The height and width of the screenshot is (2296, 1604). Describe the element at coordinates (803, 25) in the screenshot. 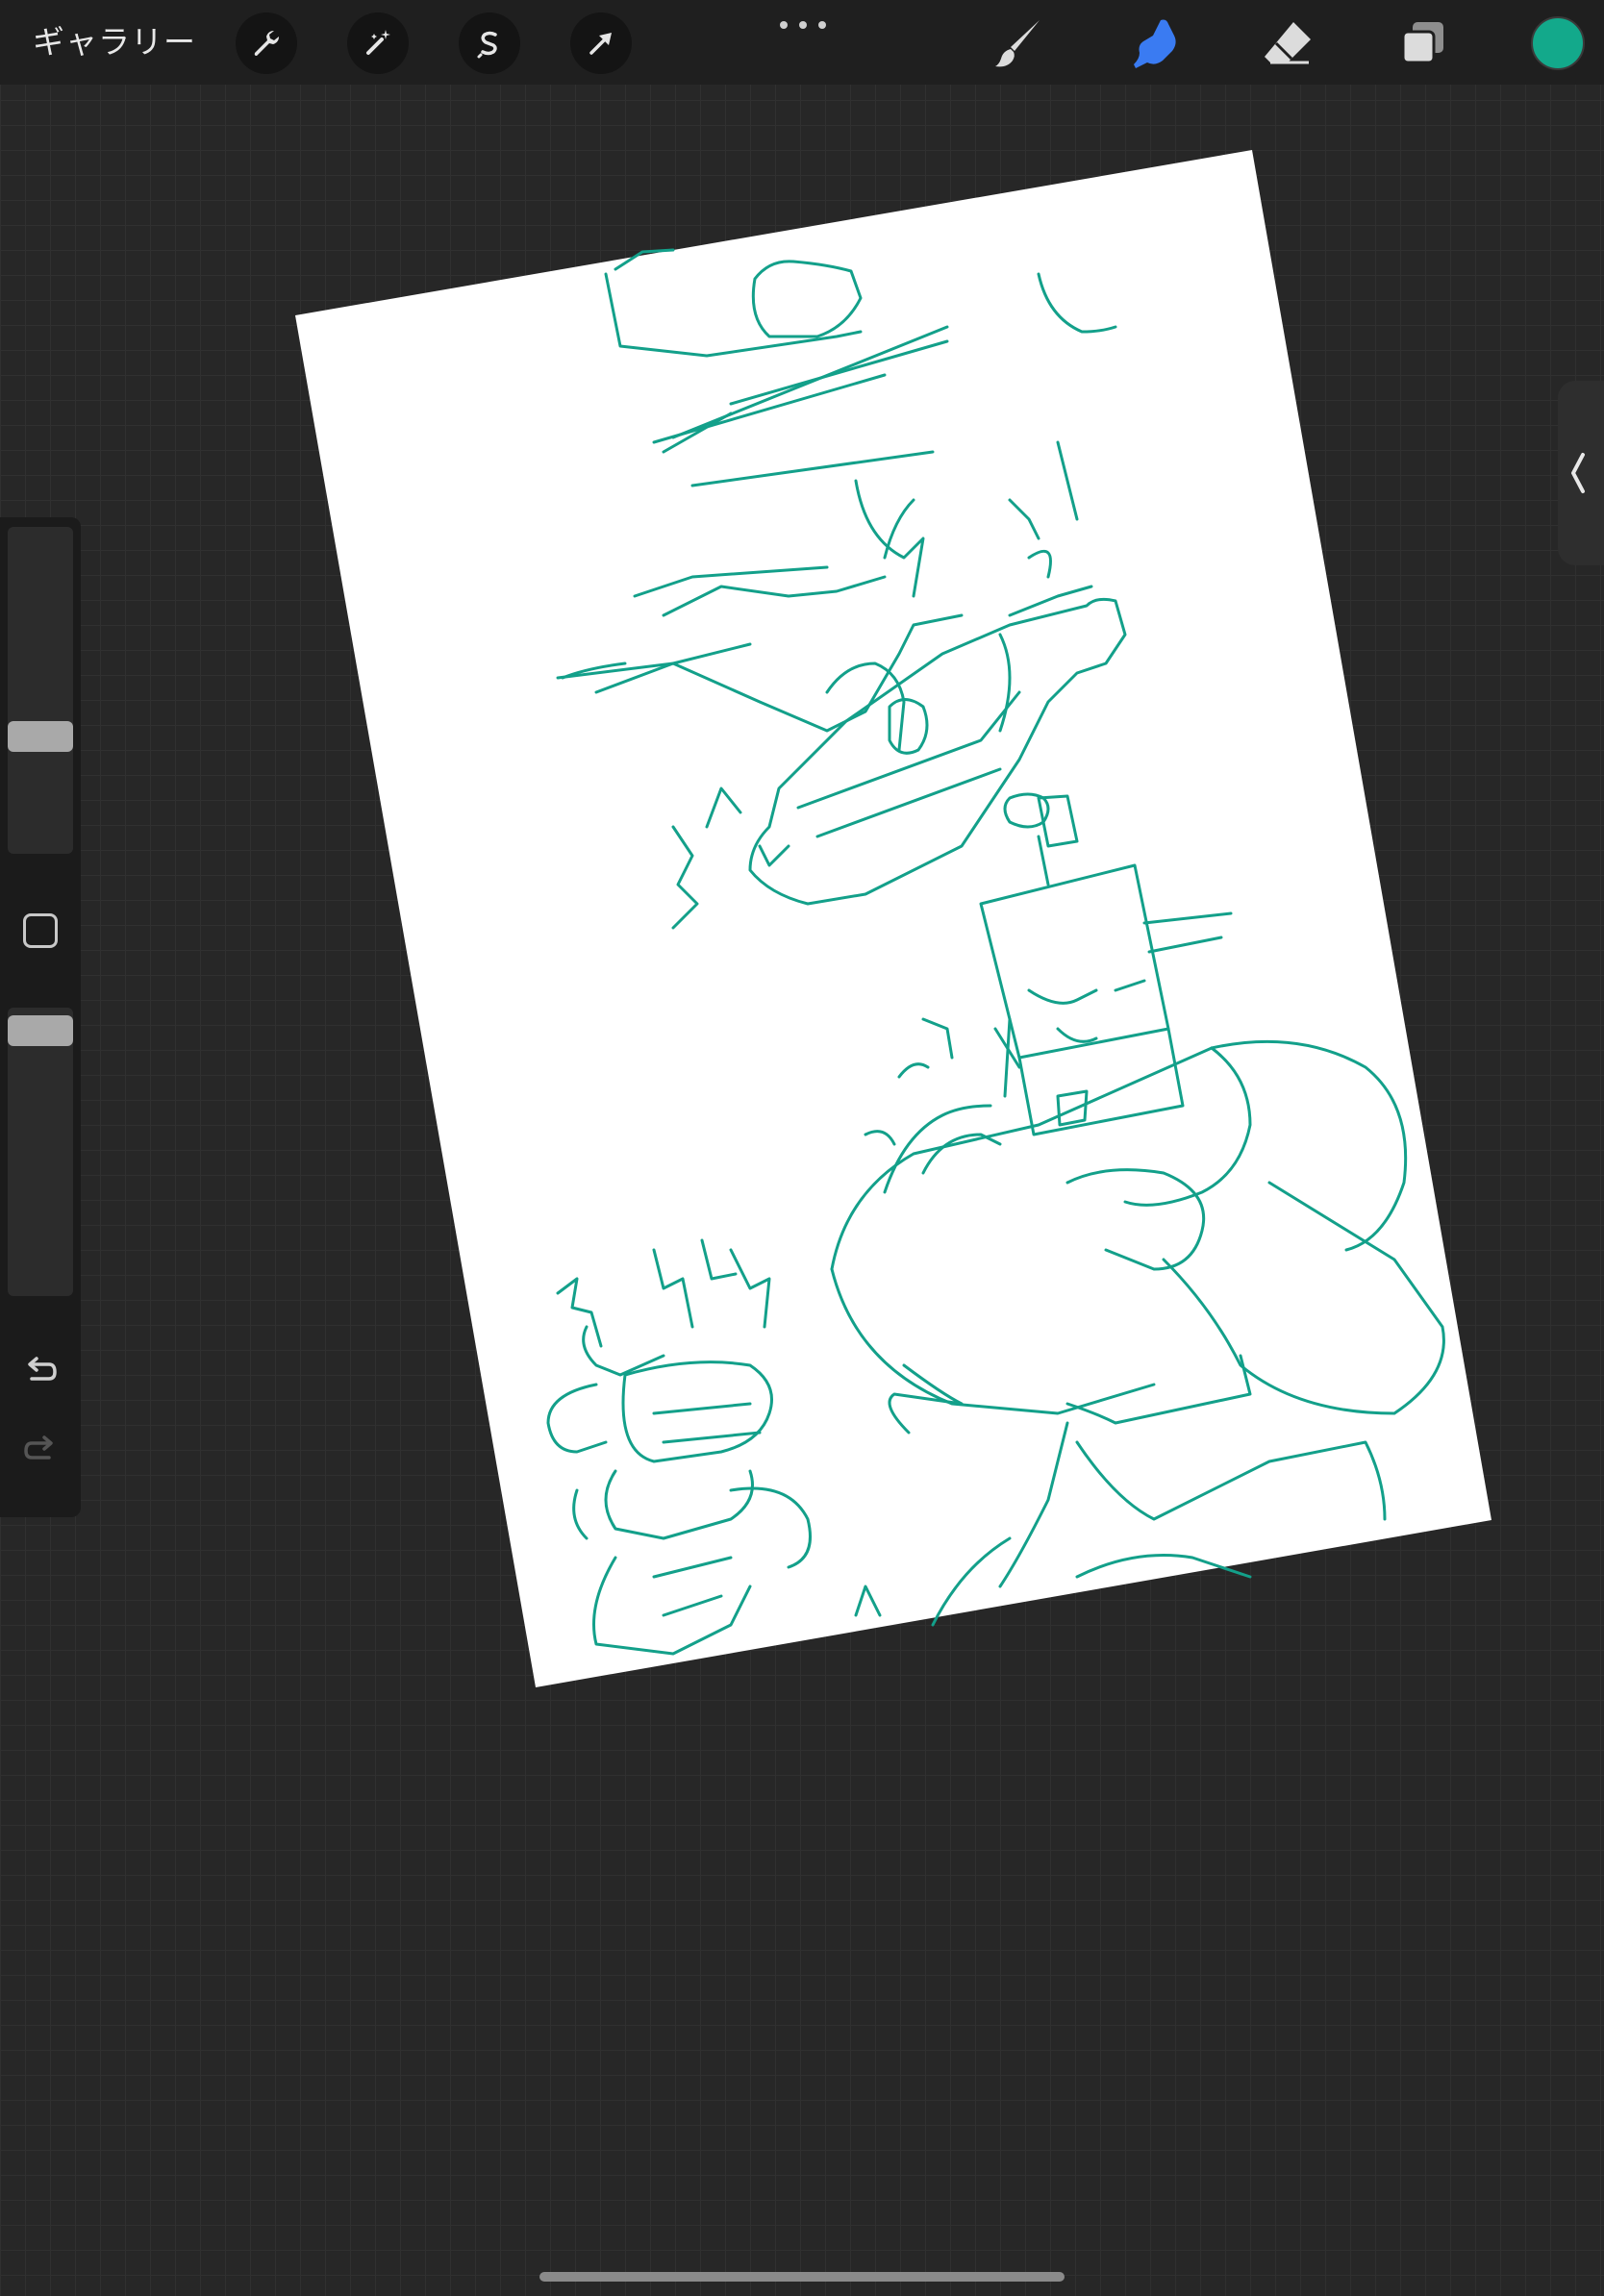

I see `more-dots-icon` at that location.